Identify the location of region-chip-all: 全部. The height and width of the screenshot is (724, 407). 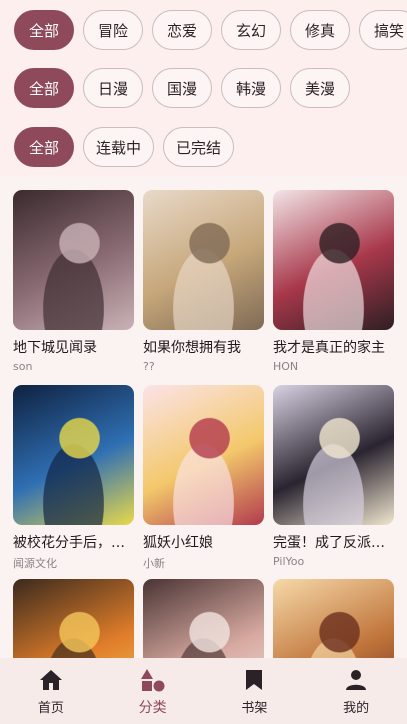
(44, 88).